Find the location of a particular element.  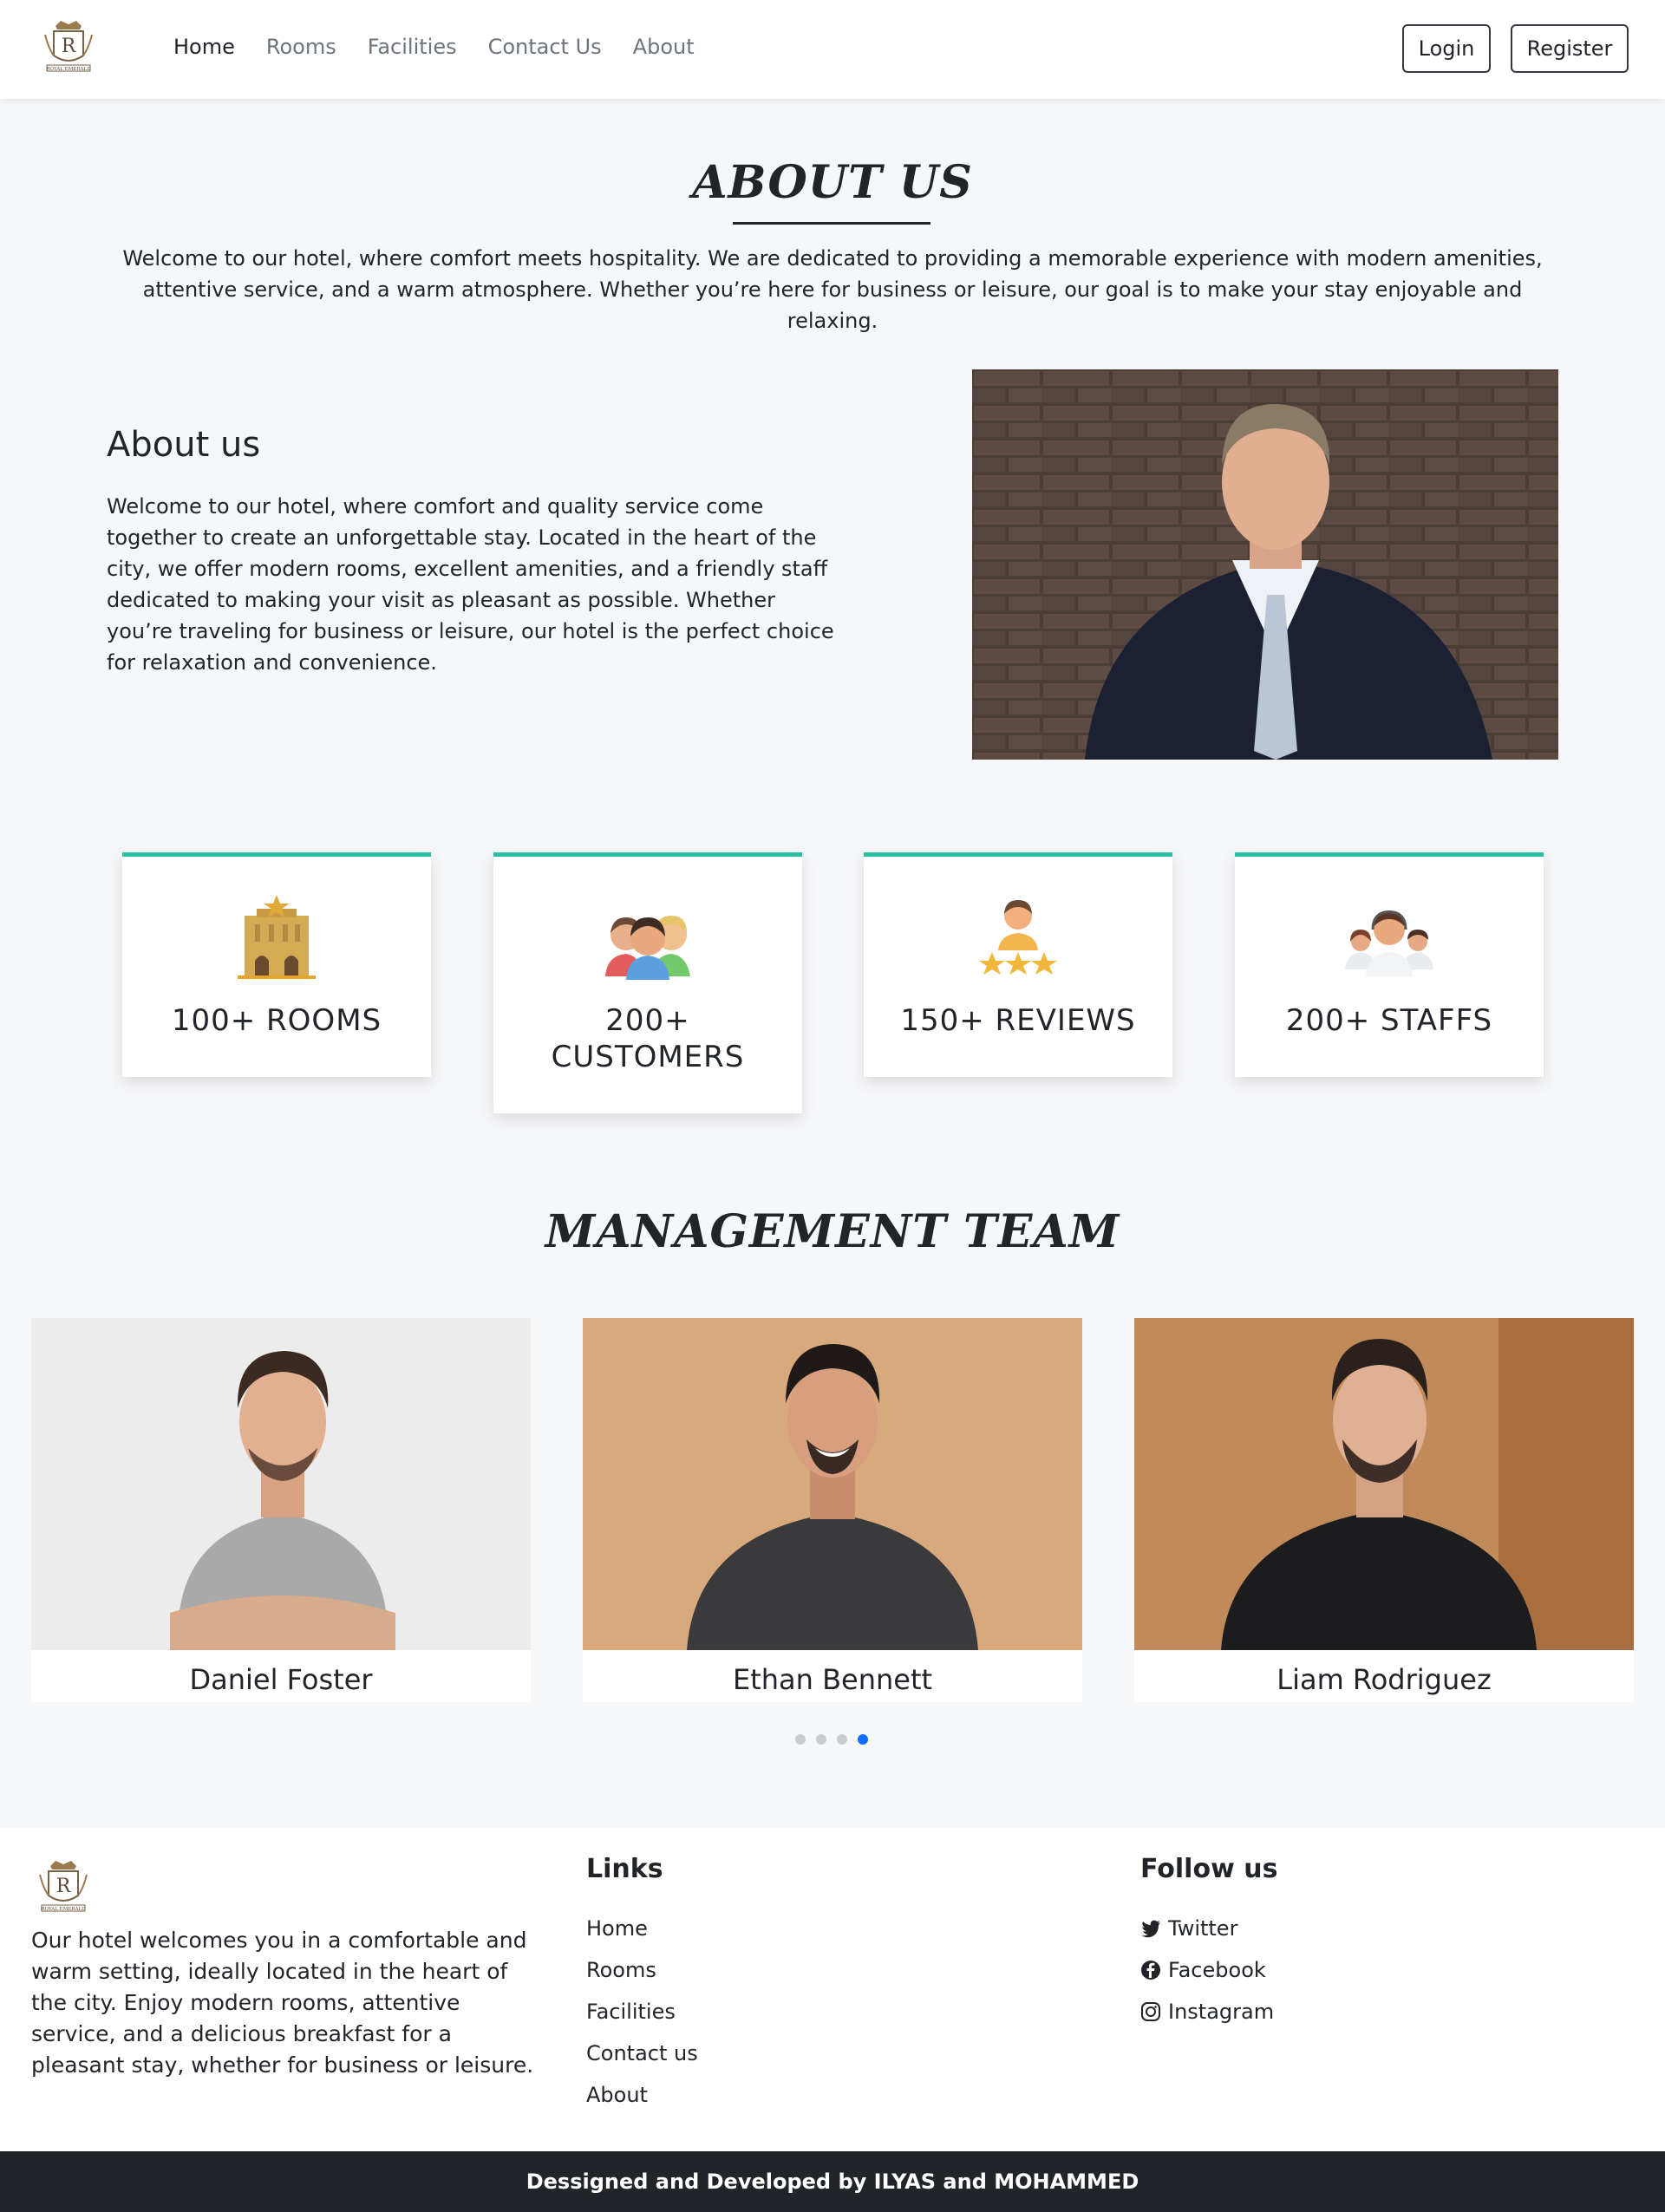

nav-about: About is located at coordinates (664, 47).